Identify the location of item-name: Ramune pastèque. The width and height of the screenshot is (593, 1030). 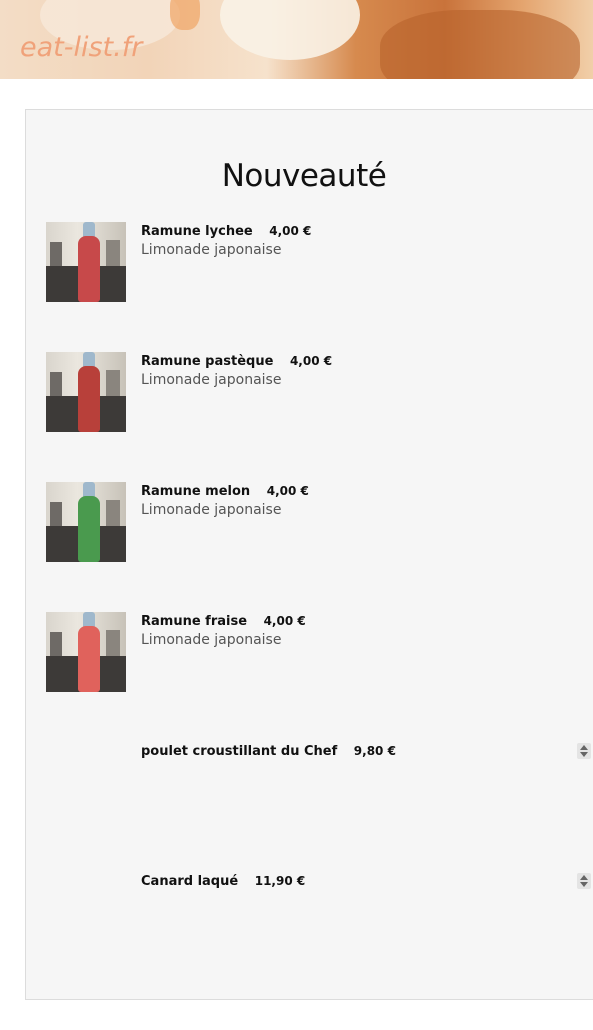
(207, 361).